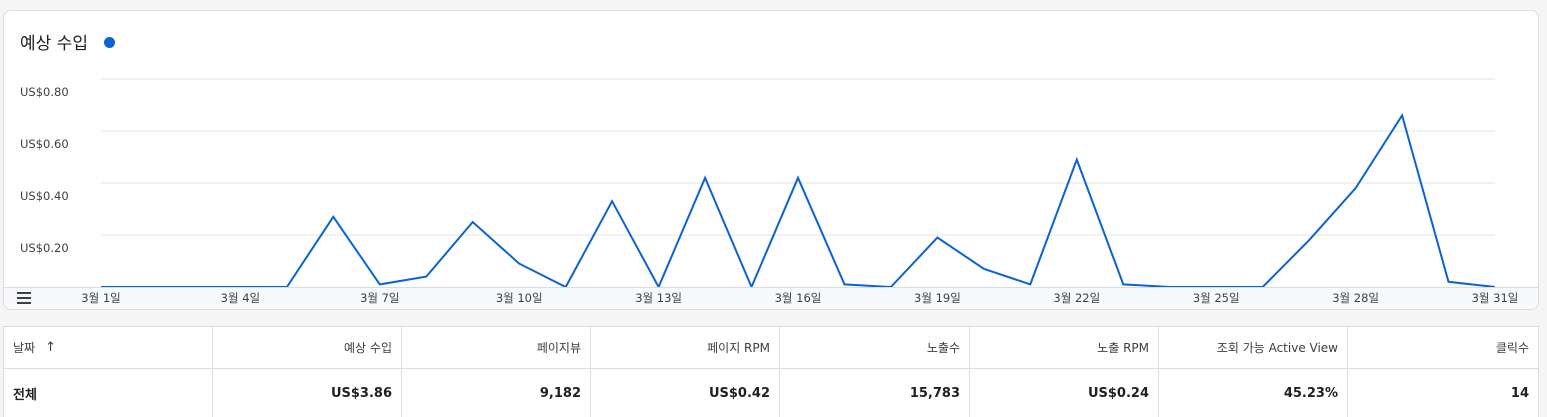 This screenshot has height=417, width=1547. I want to click on header-impression-rpm: 노출 RPM, so click(1064, 347).